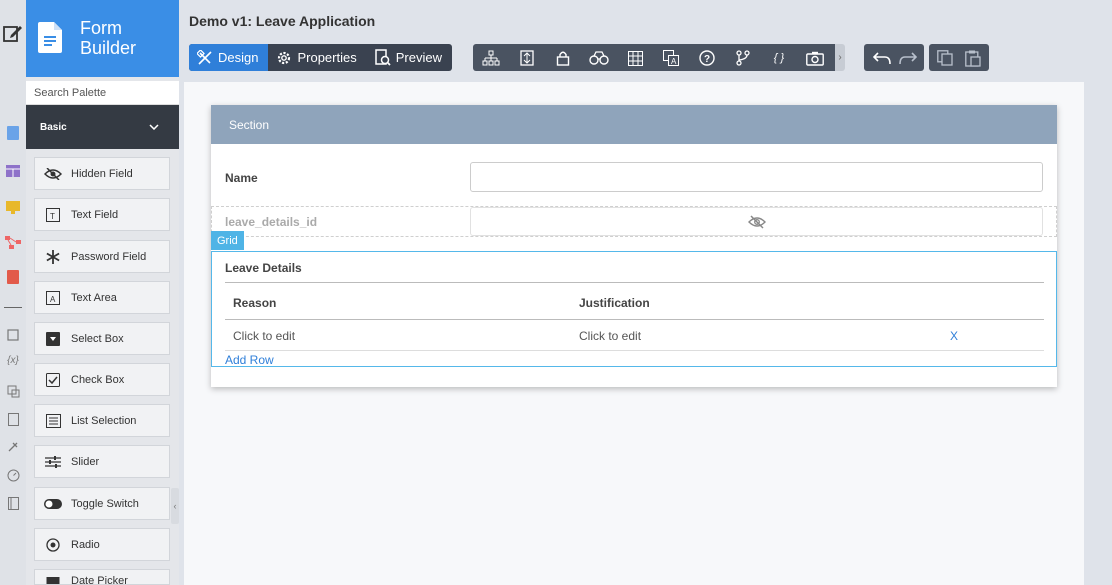  What do you see at coordinates (85, 544) in the screenshot?
I see `palette-item-label: Radio` at bounding box center [85, 544].